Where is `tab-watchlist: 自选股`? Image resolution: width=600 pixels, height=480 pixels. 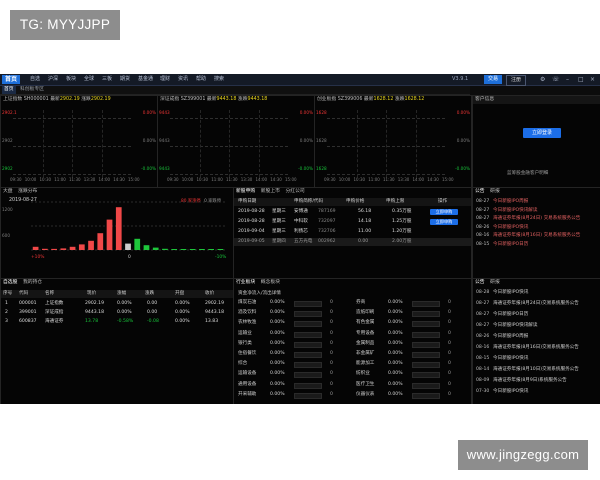 tab-watchlist: 自选股 is located at coordinates (10, 282).